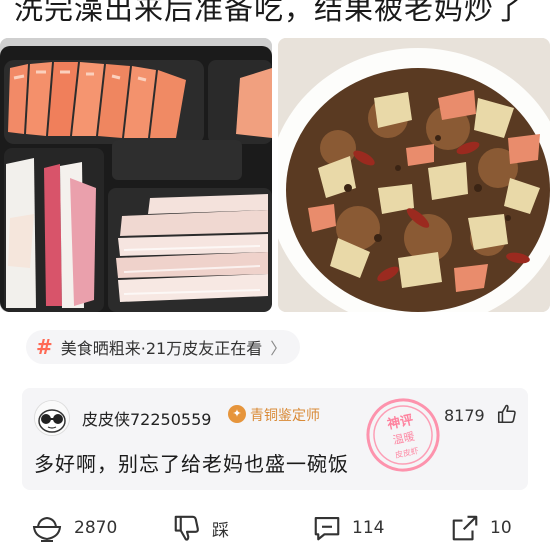 The width and height of the screenshot is (550, 558). What do you see at coordinates (465, 528) in the screenshot?
I see `share-icon` at bounding box center [465, 528].